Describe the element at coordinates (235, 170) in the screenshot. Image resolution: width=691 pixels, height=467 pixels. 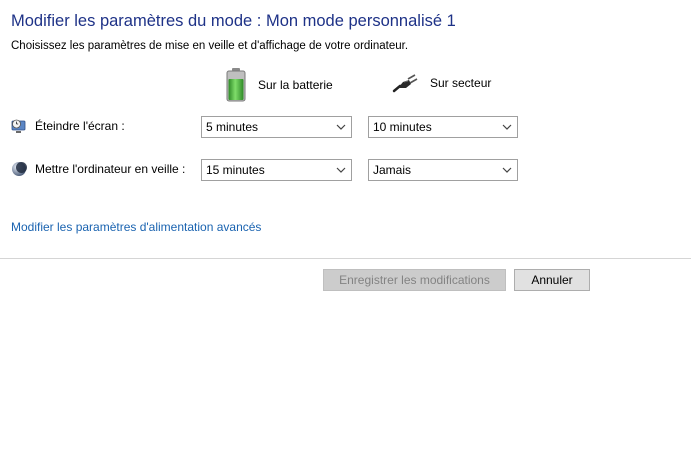
I see `sleep-battery-value: 15 minutes` at that location.